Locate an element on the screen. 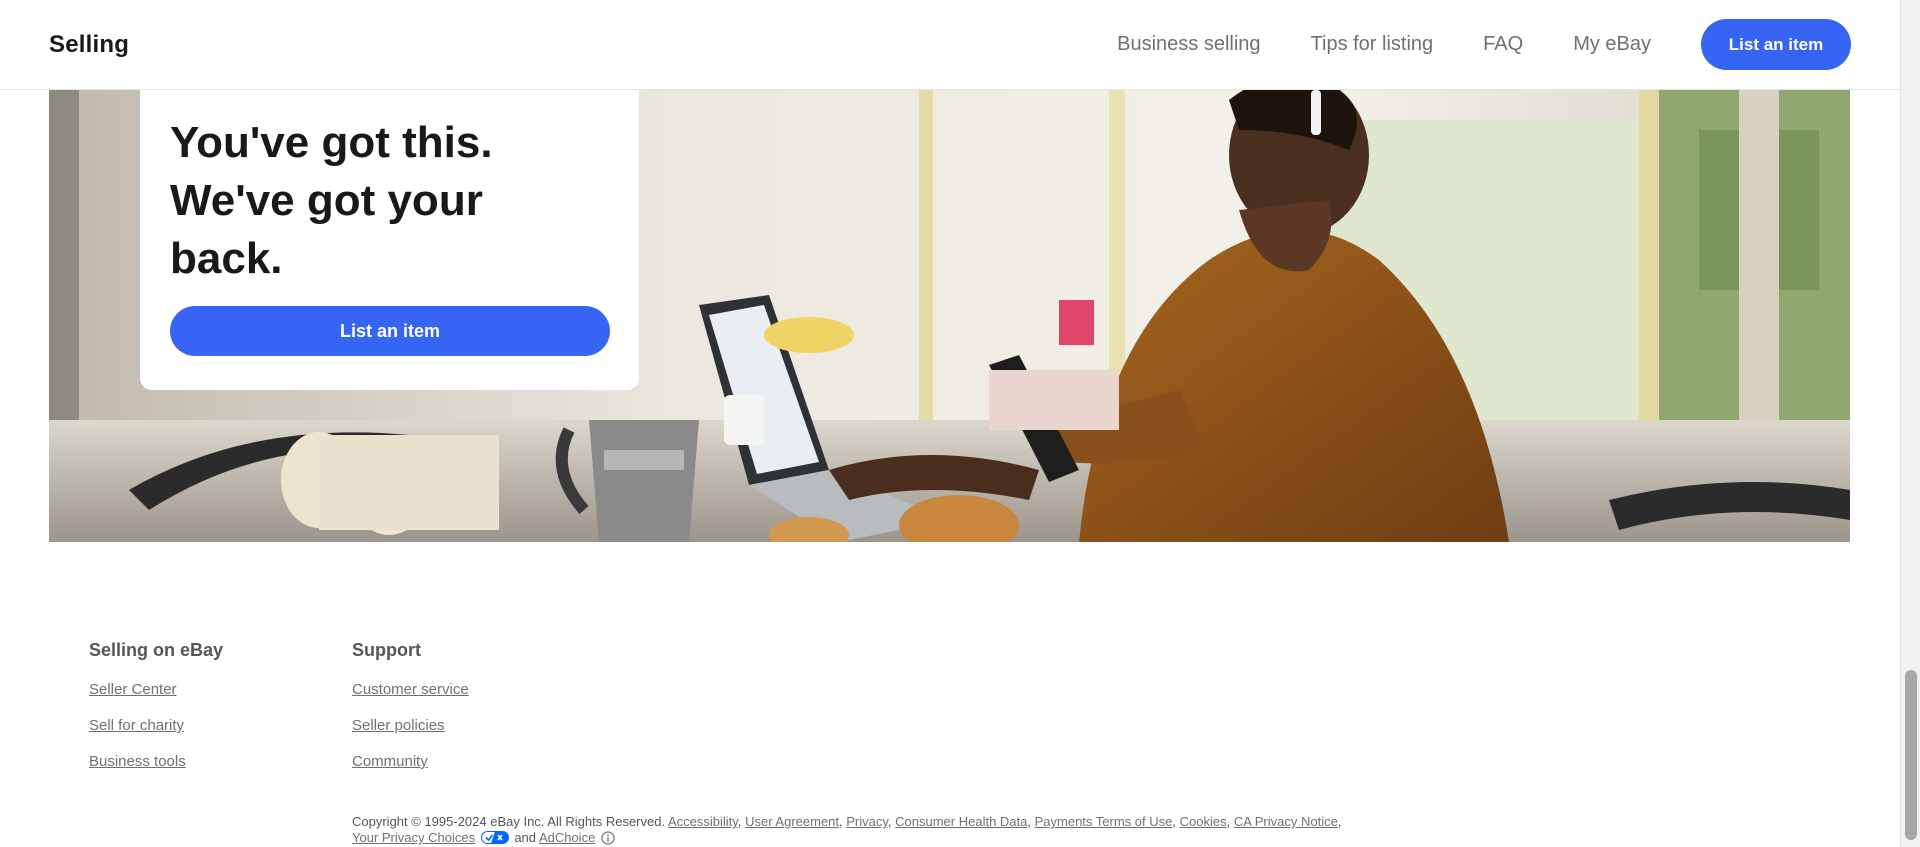 Image resolution: width=1920 pixels, height=847 pixels. legal-link-payments-terms: Payments Terms of Use is located at coordinates (1104, 821).